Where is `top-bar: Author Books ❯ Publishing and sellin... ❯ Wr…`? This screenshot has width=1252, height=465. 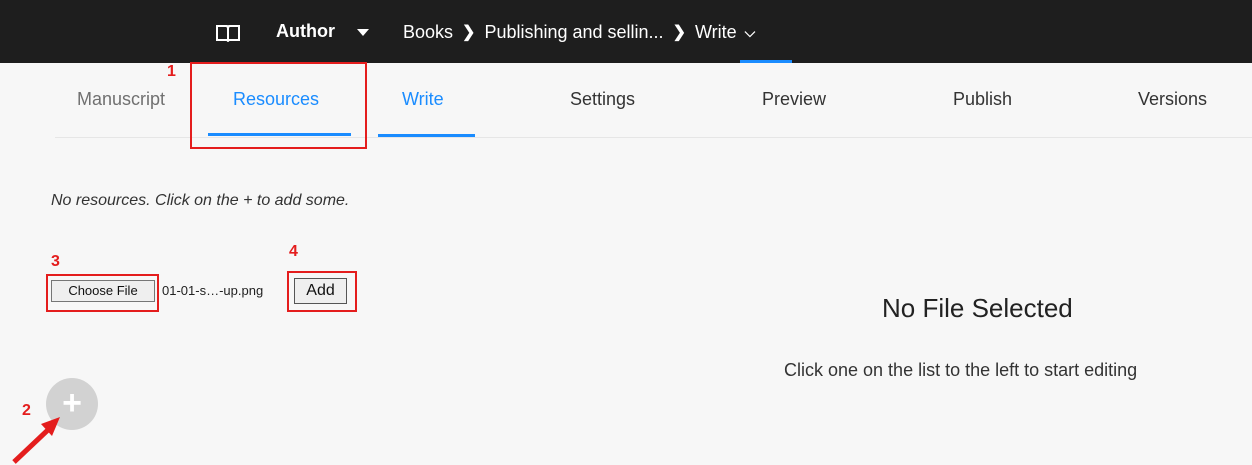
top-bar: Author Books ❯ Publishing and sellin... ❯ Wr… is located at coordinates (626, 31).